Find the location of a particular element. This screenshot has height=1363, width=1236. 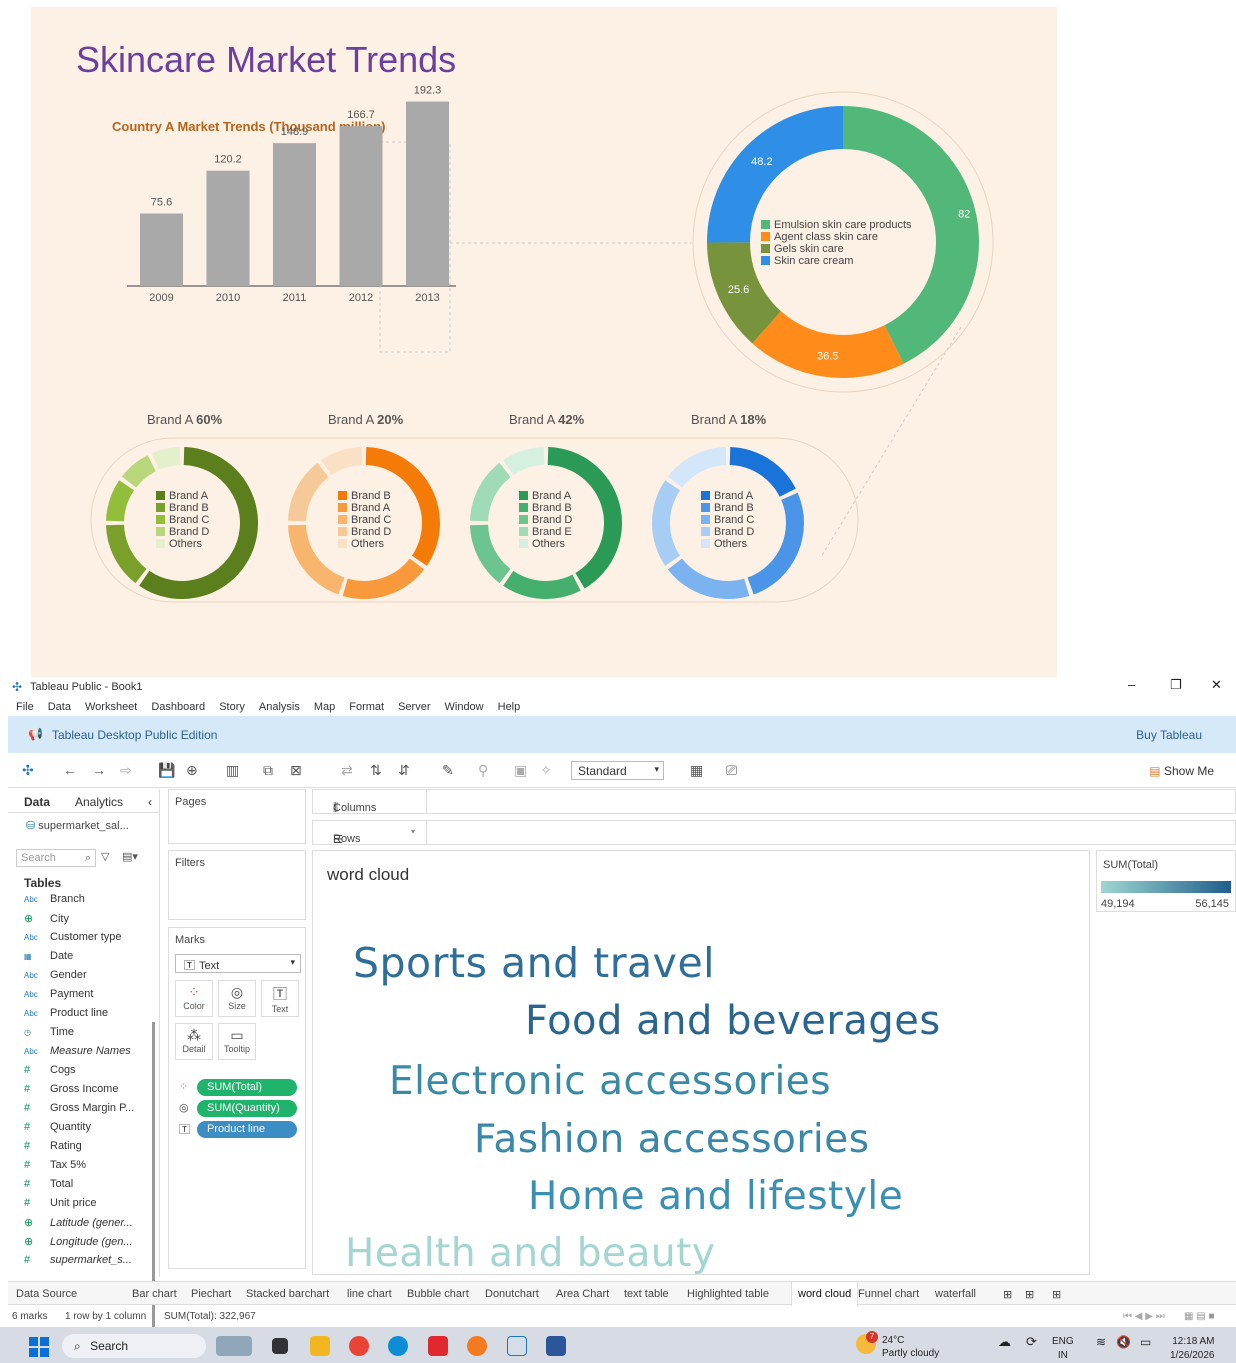

mark-type-dropdown: 🅃 Text ▾ is located at coordinates (238, 963).